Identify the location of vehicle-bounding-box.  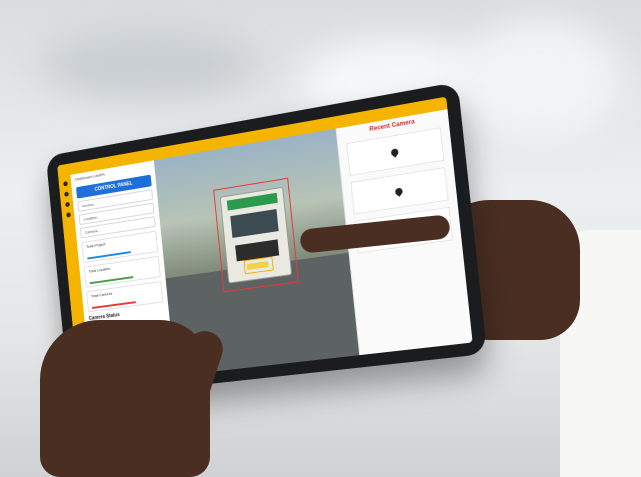
(256, 235).